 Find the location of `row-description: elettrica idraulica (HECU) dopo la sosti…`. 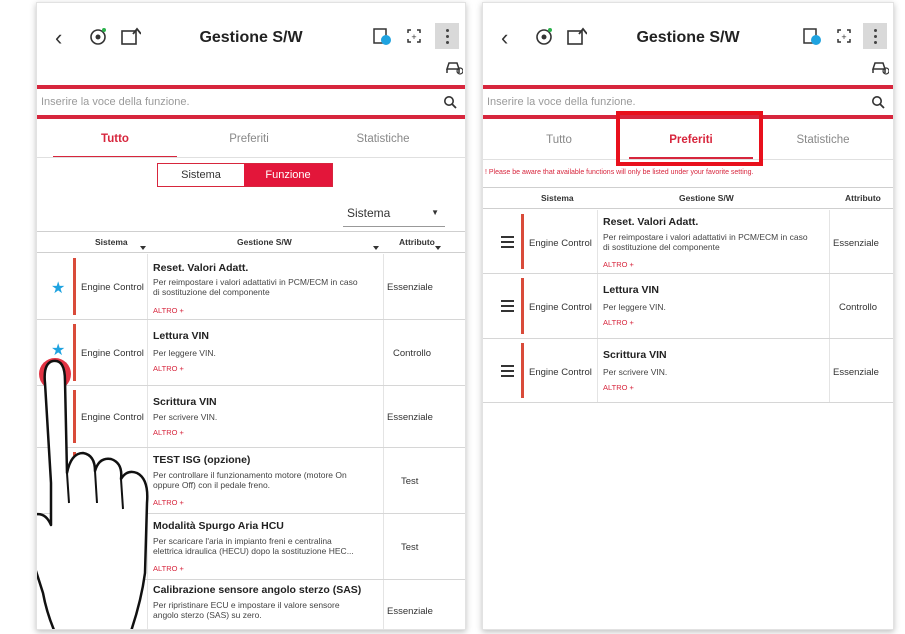

row-description: elettrica idraulica (HECU) dopo la sosti… is located at coordinates (253, 551).